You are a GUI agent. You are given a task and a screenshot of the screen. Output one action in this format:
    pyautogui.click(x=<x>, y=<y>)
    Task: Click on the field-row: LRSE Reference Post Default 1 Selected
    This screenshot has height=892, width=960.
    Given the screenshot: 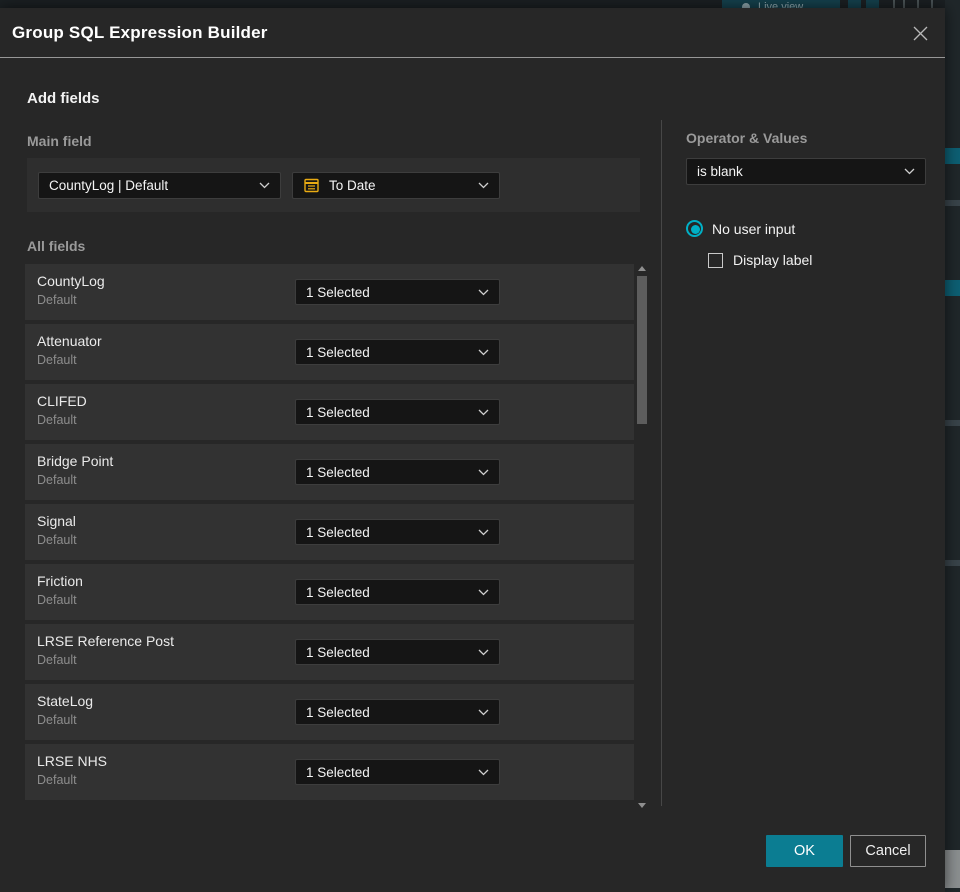 What is the action you would take?
    pyautogui.click(x=329, y=652)
    